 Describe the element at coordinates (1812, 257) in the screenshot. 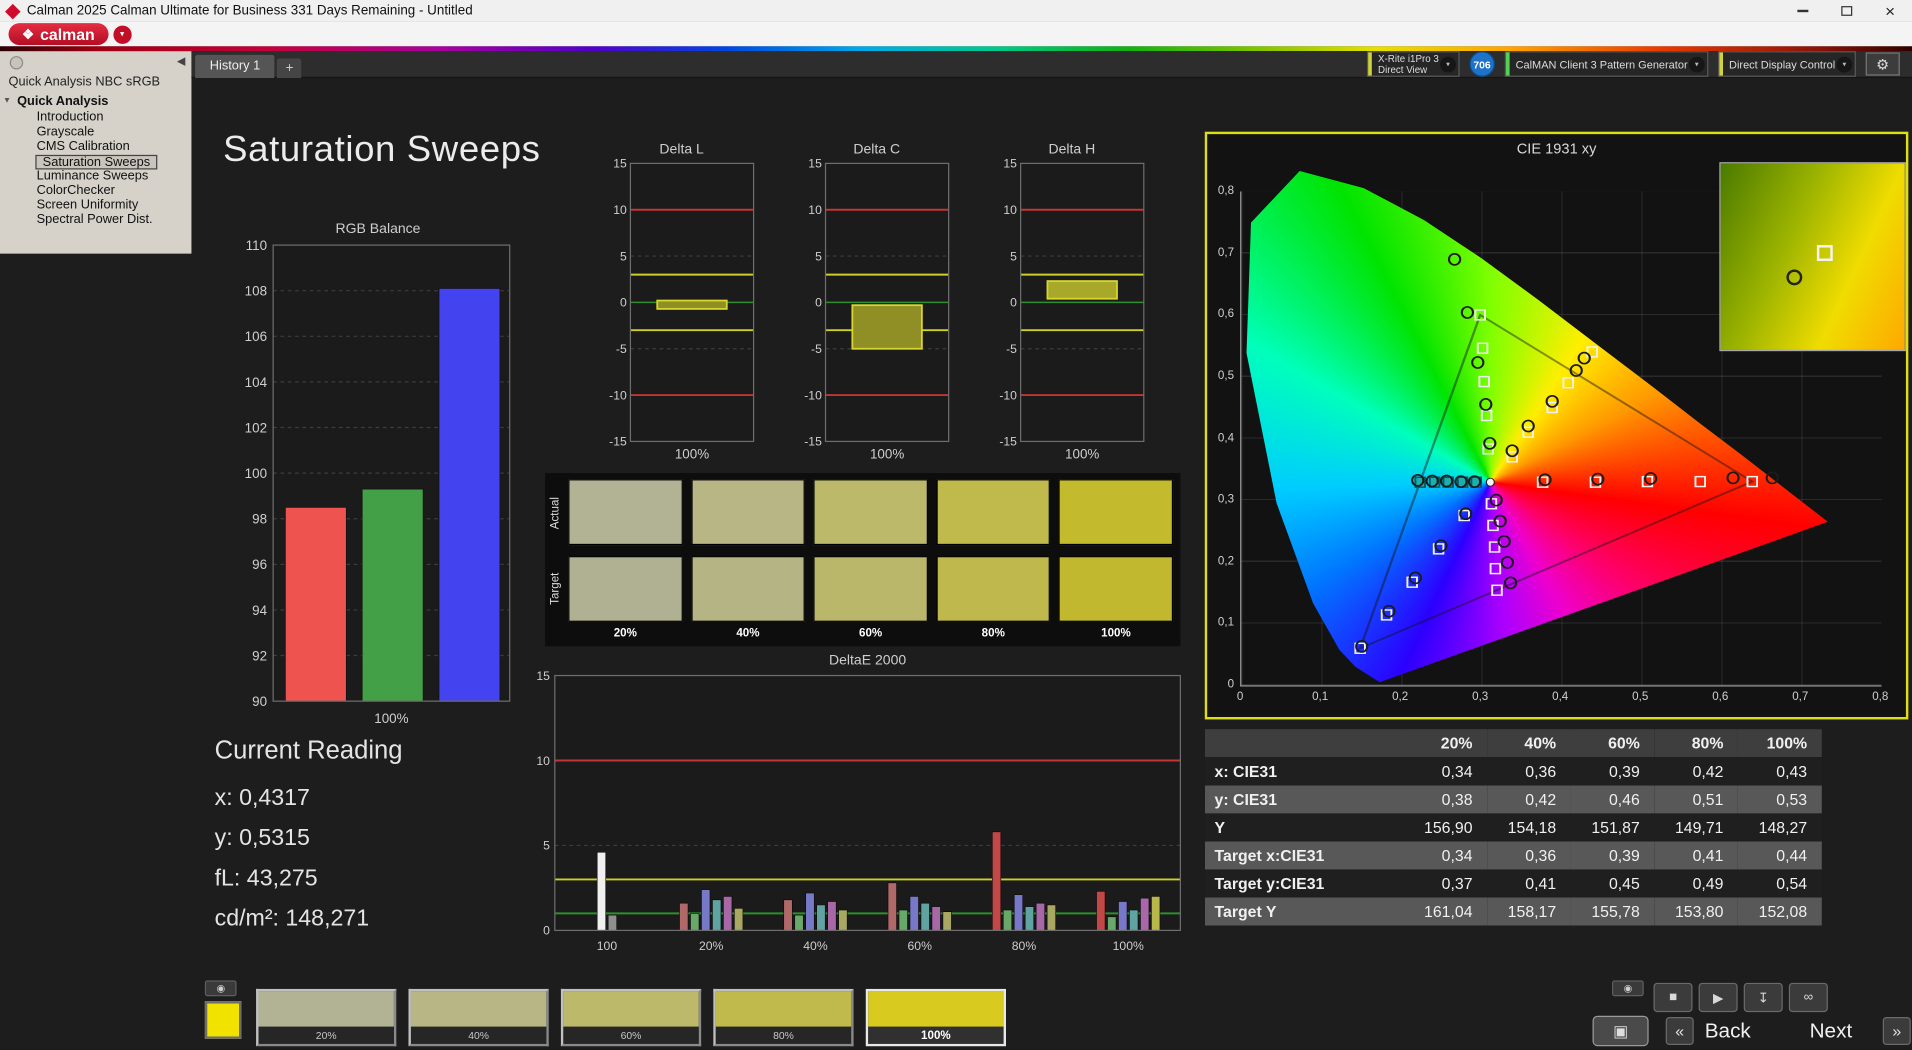

I see `cie-zoom-inset` at that location.